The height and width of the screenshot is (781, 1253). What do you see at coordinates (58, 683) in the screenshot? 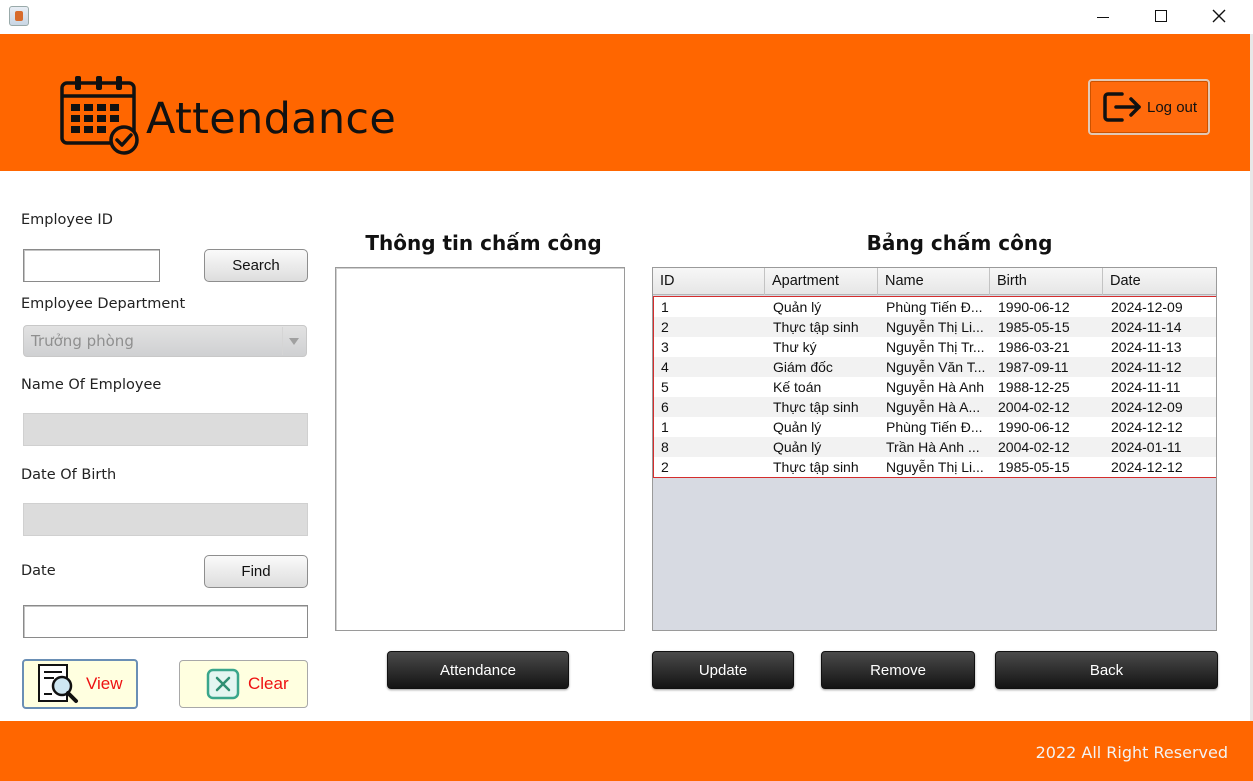
I see `document-search-icon` at bounding box center [58, 683].